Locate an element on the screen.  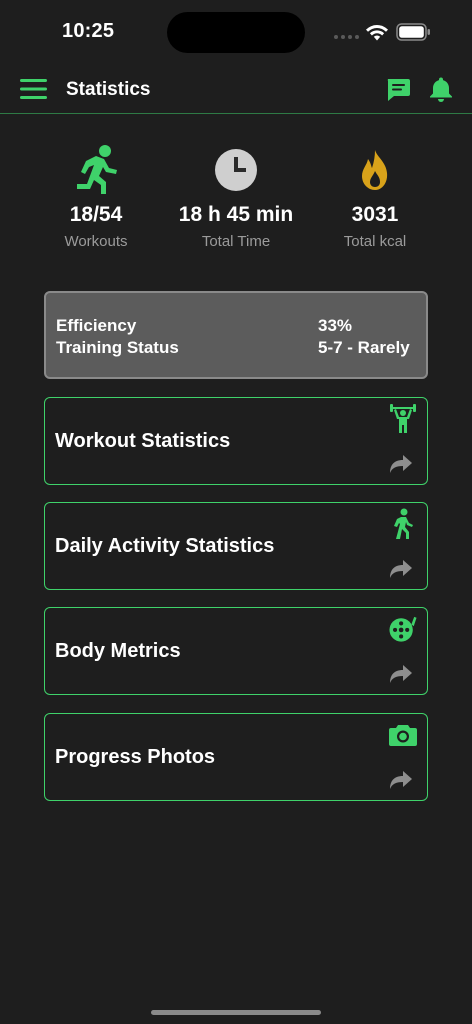
app-header: Statistics is located at coordinates (236, 89).